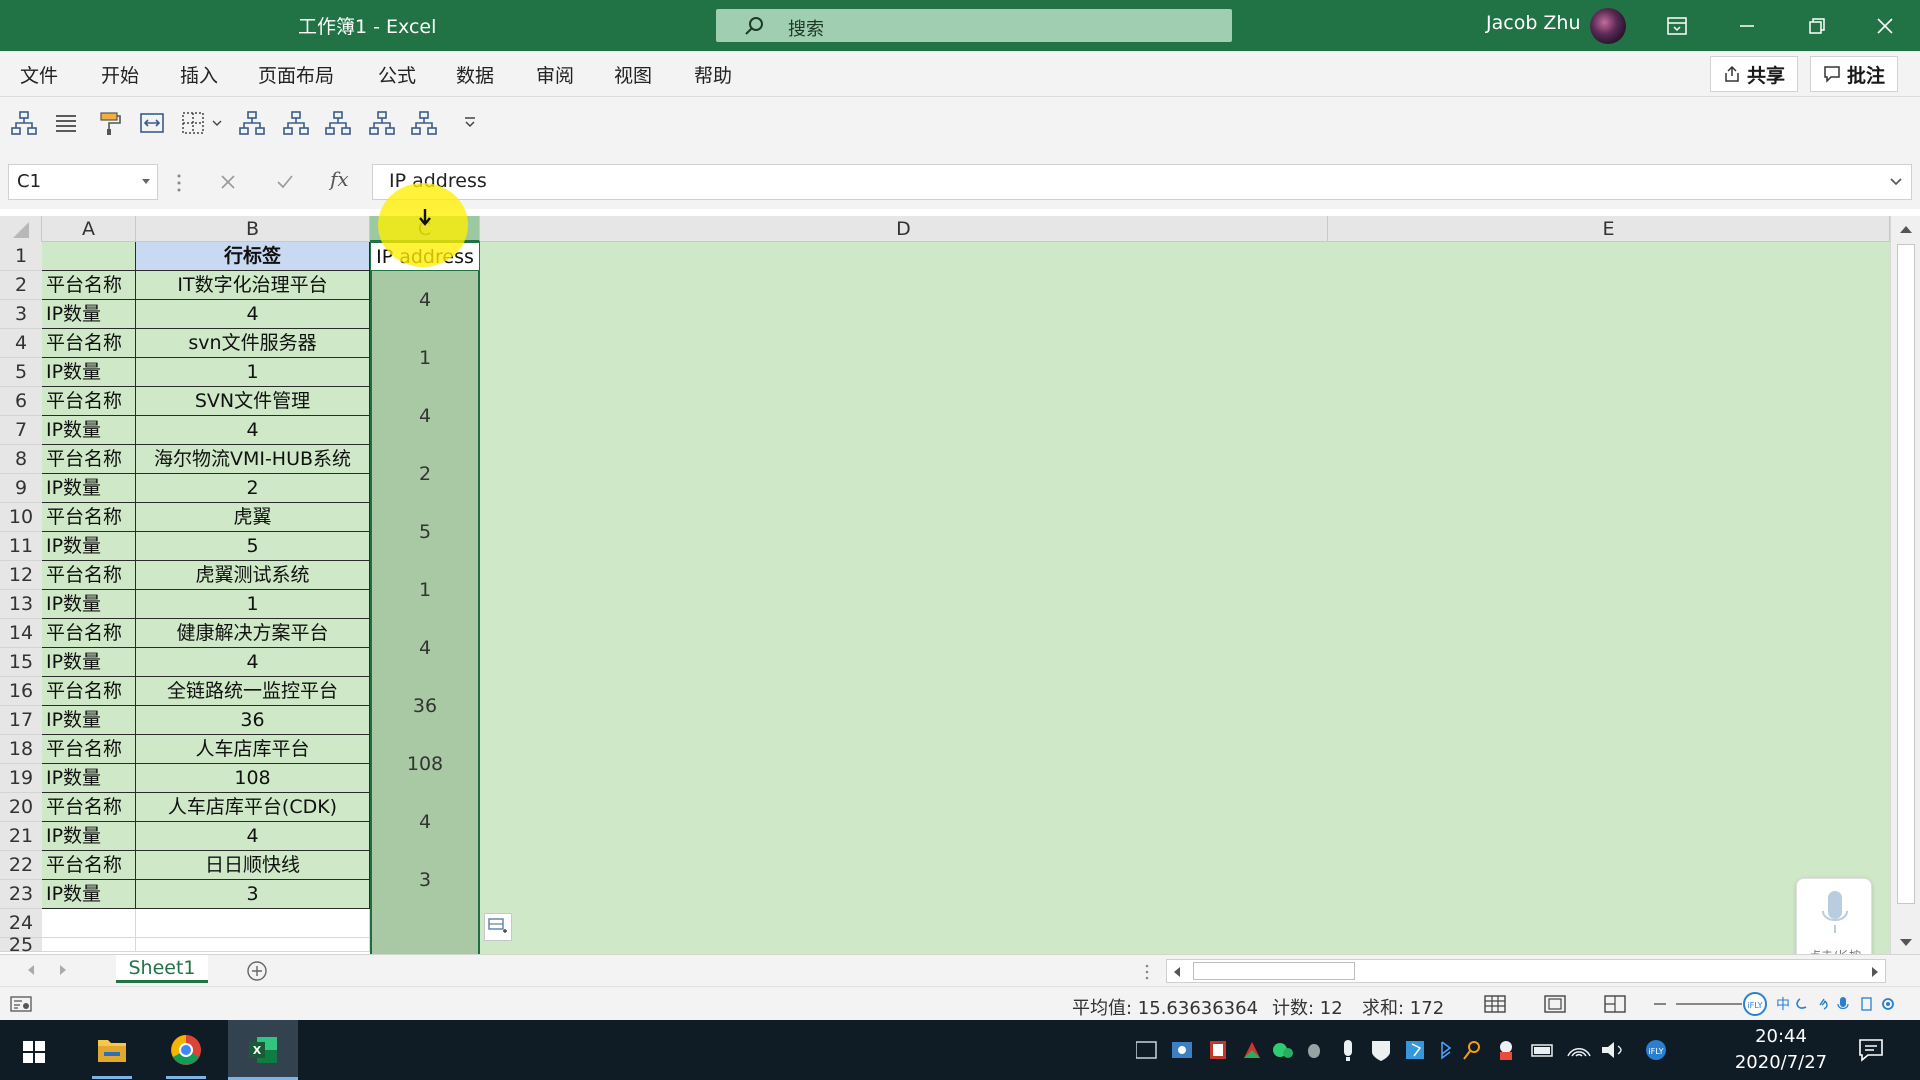 This screenshot has width=1920, height=1080. I want to click on menu-file: 文件, so click(39, 74).